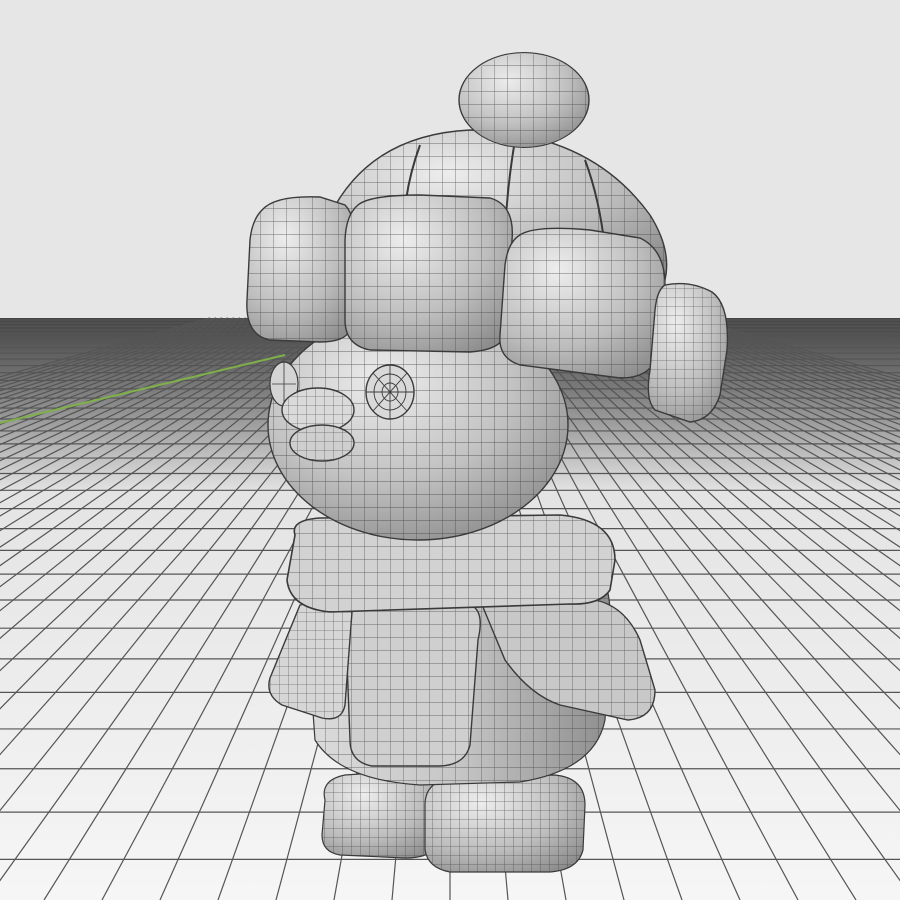 The width and height of the screenshot is (900, 900). What do you see at coordinates (505, 823) in the screenshot?
I see `right-foot` at bounding box center [505, 823].